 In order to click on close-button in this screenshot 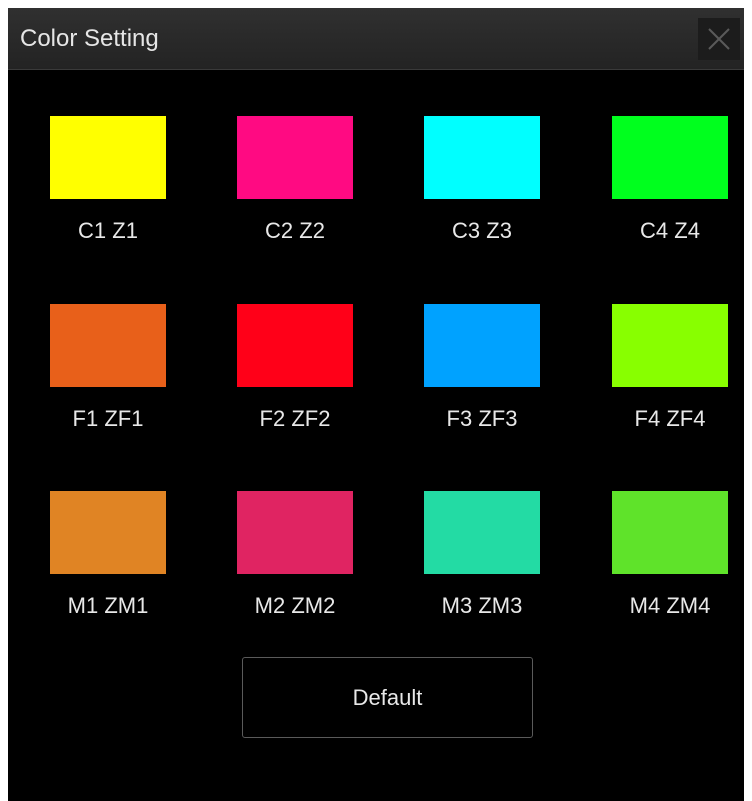, I will do `click(719, 39)`.